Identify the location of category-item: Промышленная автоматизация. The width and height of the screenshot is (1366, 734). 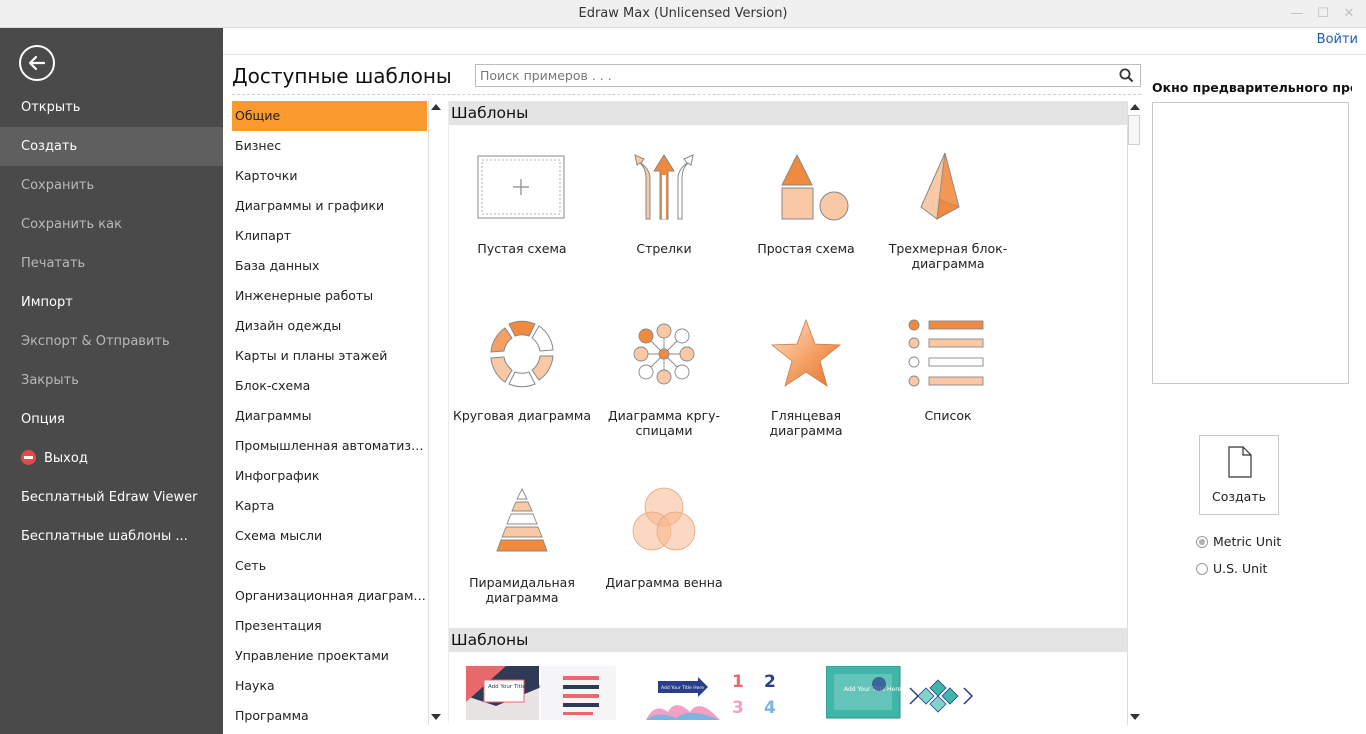
(329, 446).